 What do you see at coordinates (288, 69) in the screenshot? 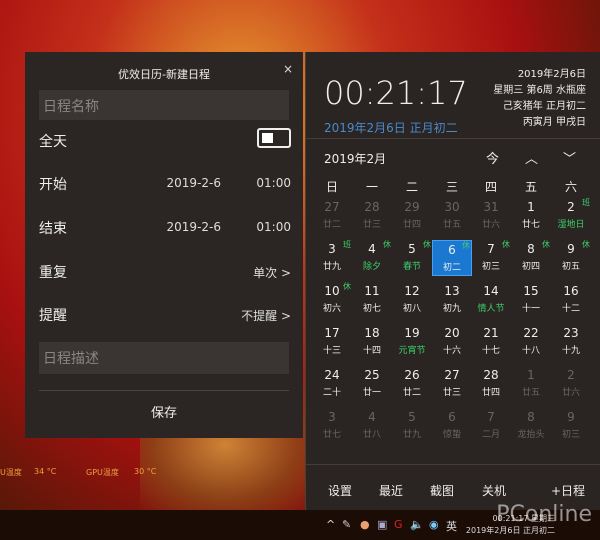
I see `close-icon: ×` at bounding box center [288, 69].